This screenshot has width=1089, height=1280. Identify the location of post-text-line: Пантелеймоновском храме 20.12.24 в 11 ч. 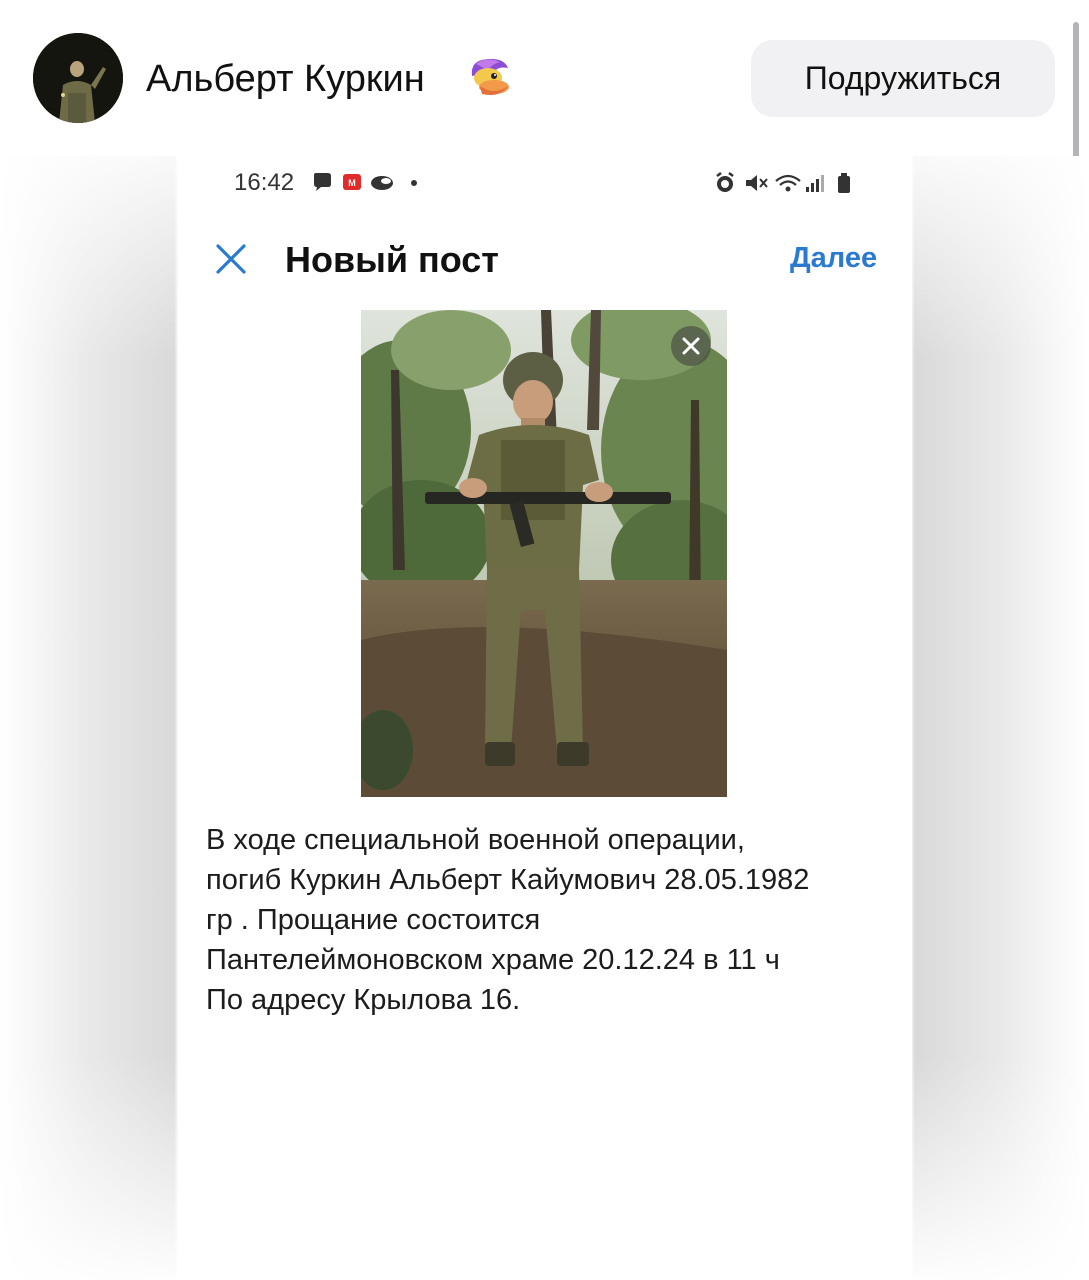
(493, 960).